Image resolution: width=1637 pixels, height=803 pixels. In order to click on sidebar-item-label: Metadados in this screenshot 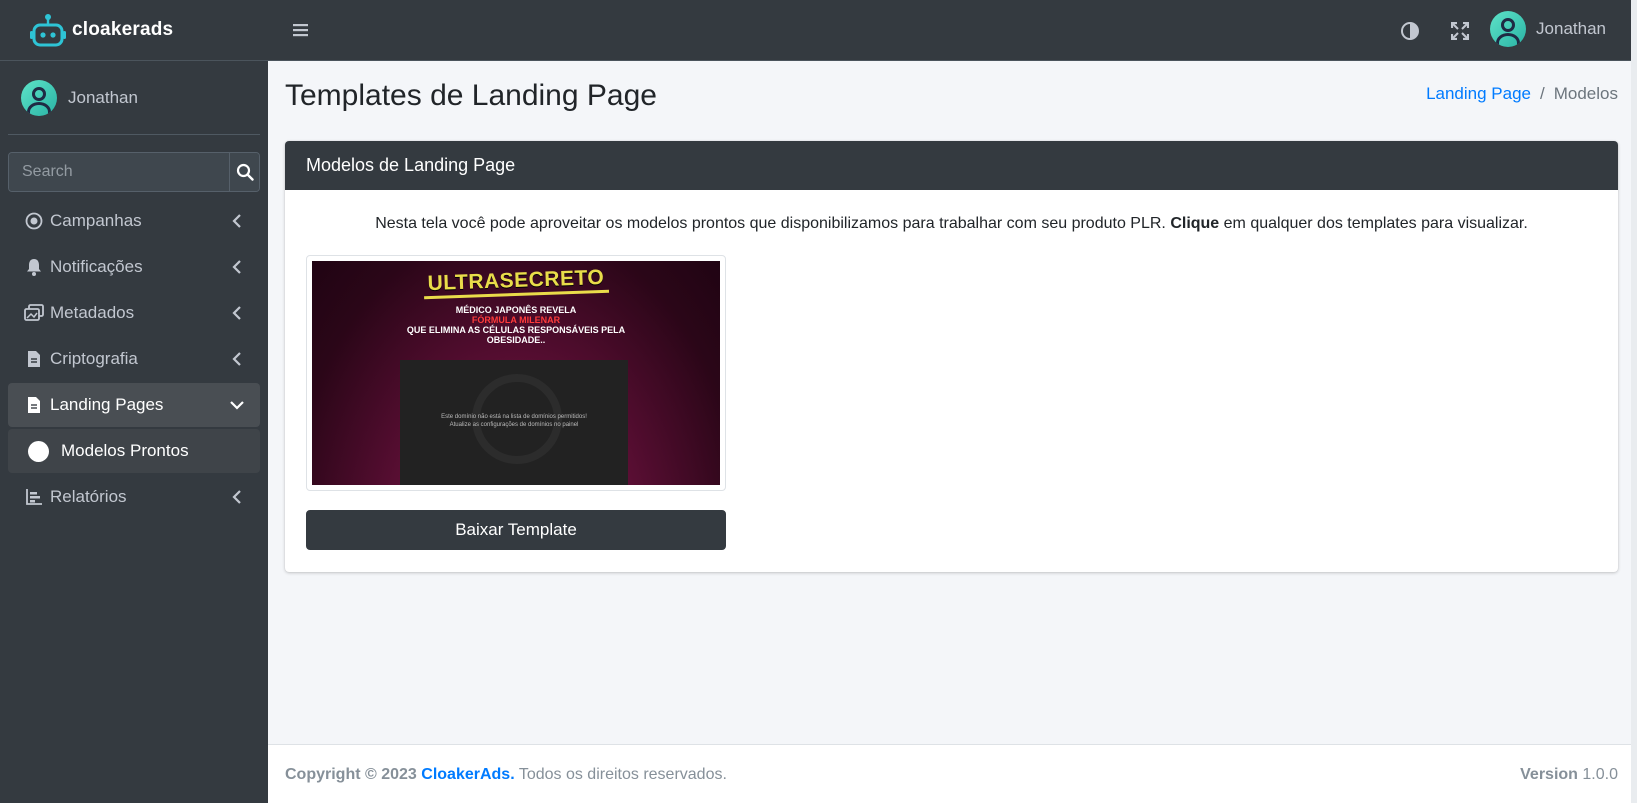, I will do `click(92, 312)`.